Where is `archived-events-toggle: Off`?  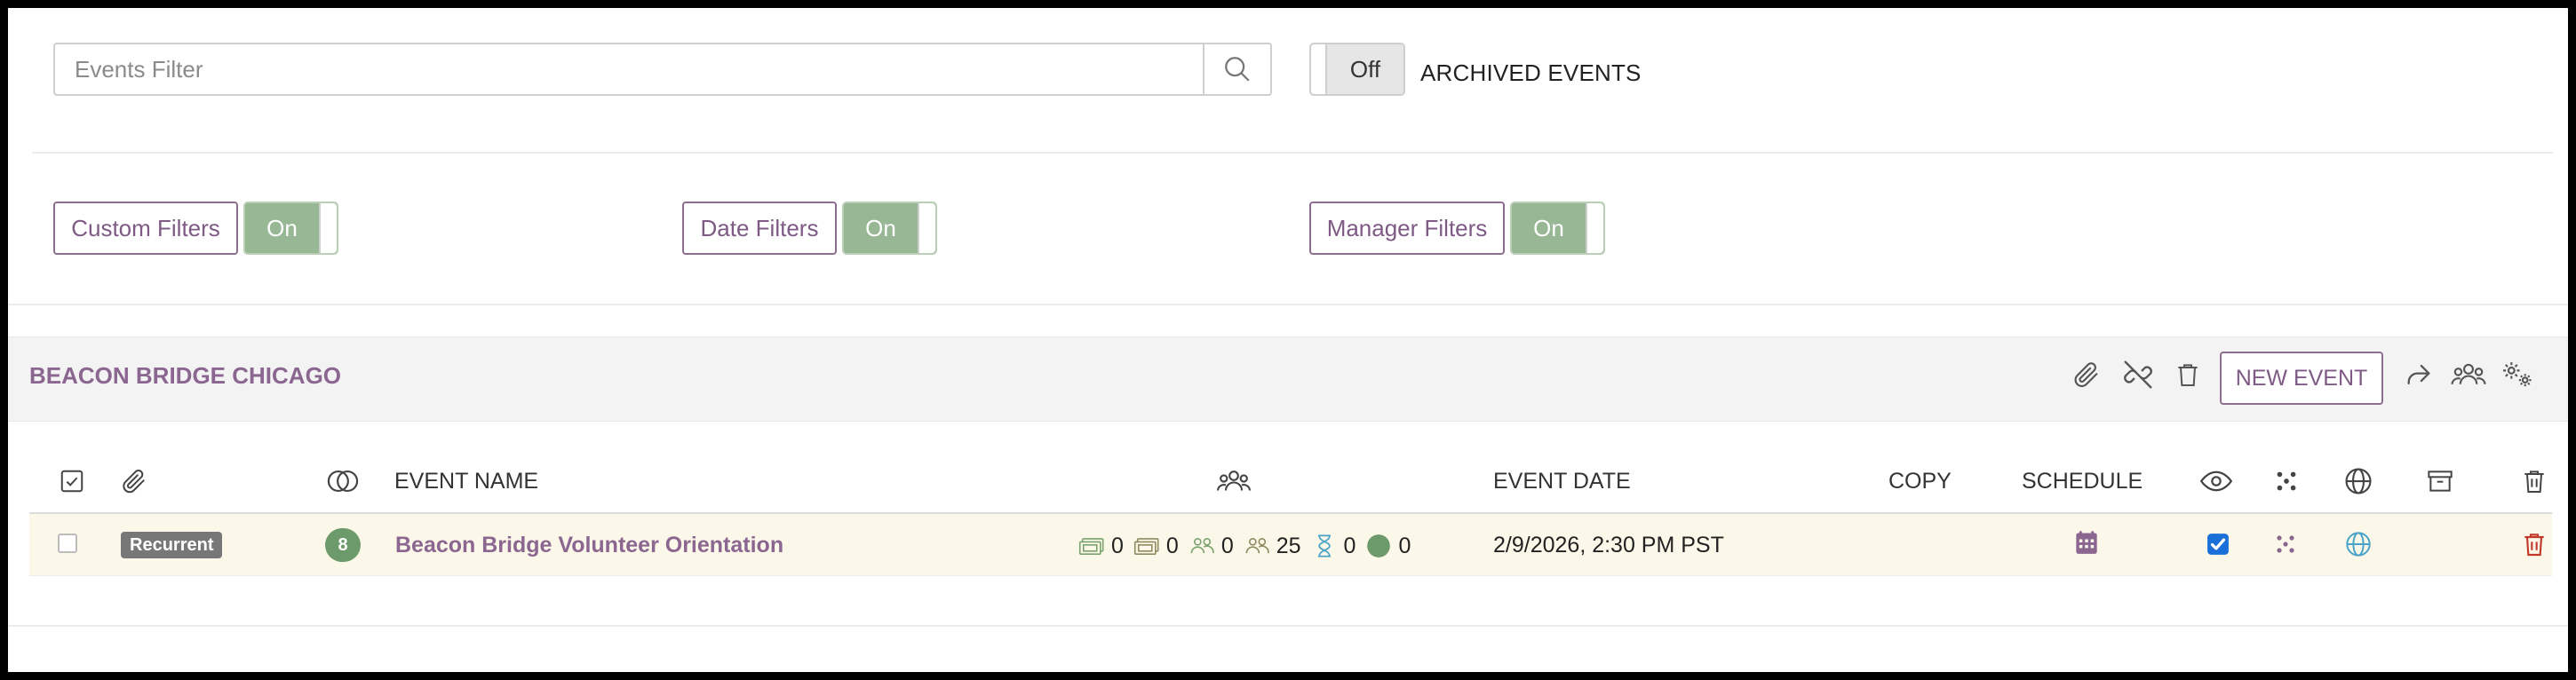 archived-events-toggle: Off is located at coordinates (1357, 69).